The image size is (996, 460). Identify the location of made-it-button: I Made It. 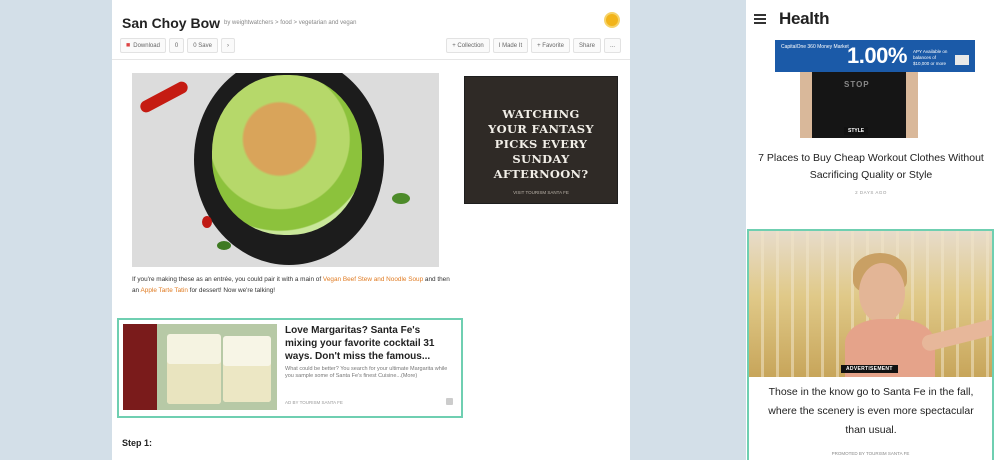
(510, 45).